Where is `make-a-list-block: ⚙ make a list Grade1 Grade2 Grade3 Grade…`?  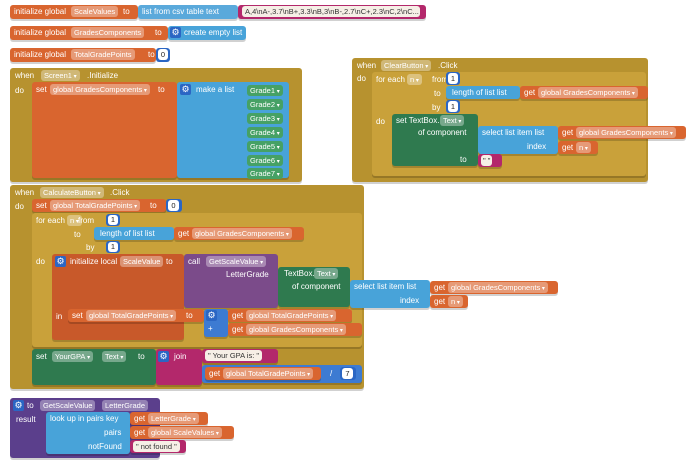
make-a-list-block: ⚙ make a list Grade1 Grade2 Grade3 Grade… is located at coordinates (233, 130).